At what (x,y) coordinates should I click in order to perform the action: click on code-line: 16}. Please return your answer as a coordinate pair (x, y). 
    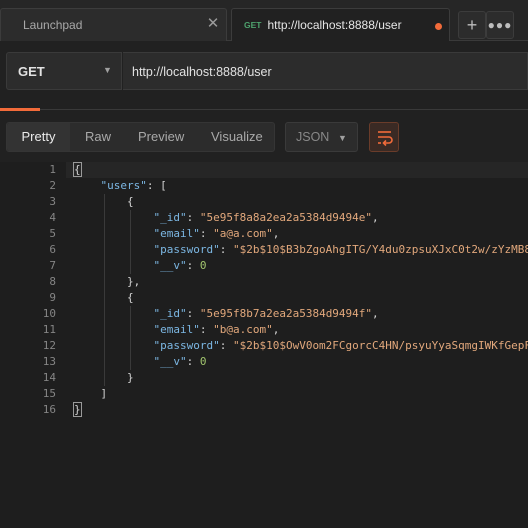
    Looking at the image, I should click on (264, 410).